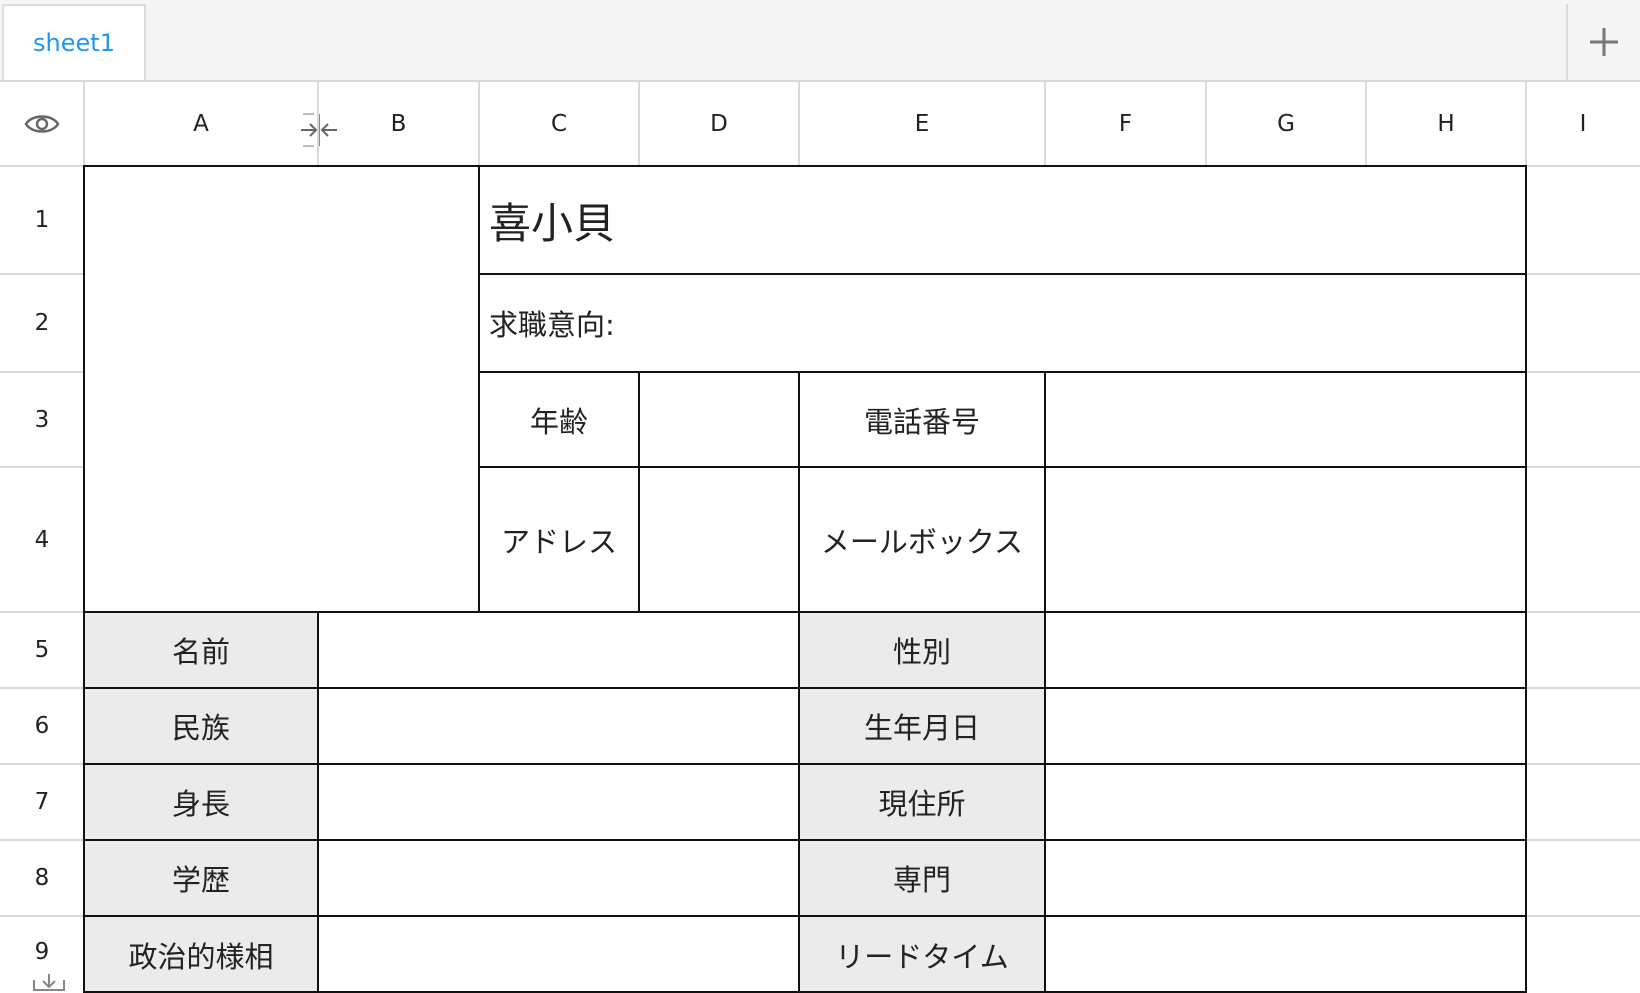 Image resolution: width=1640 pixels, height=993 pixels. I want to click on row-header-6: 6, so click(42, 726).